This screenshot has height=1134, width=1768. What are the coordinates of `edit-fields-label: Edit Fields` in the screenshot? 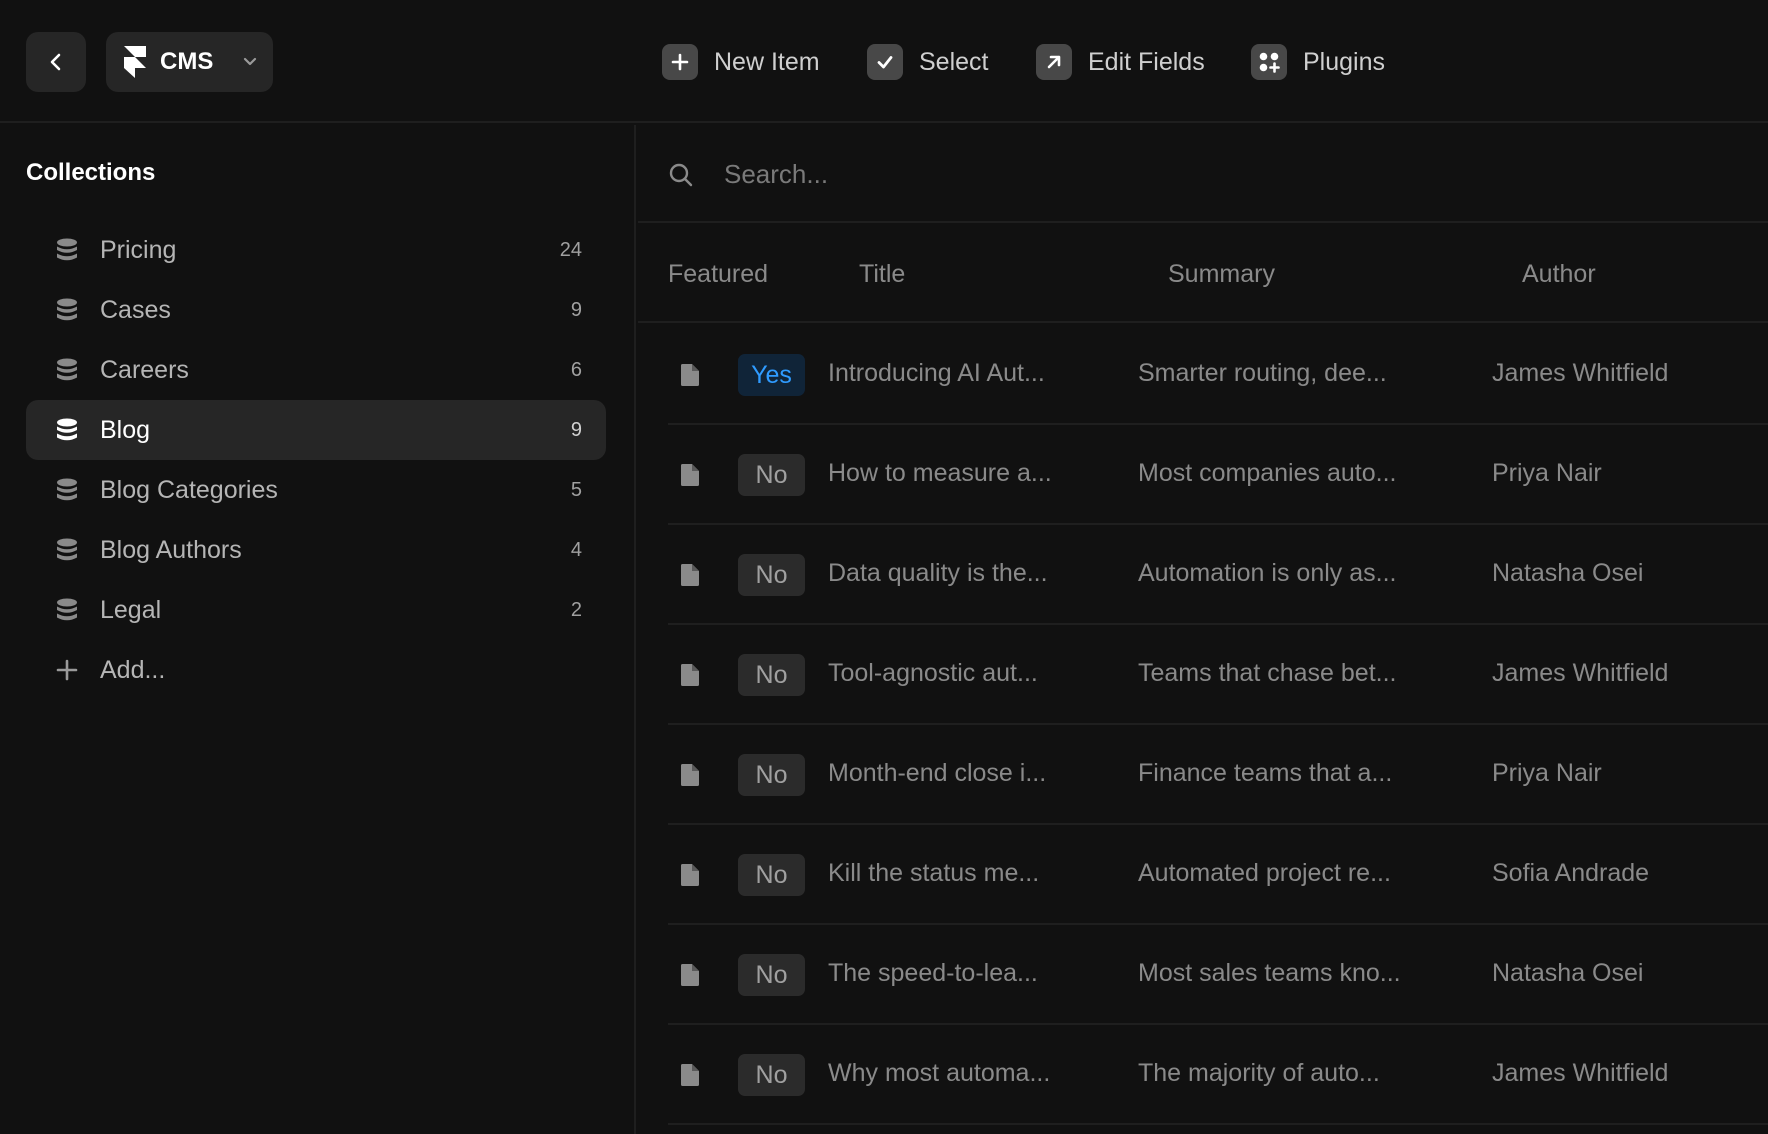 It's located at (1146, 61).